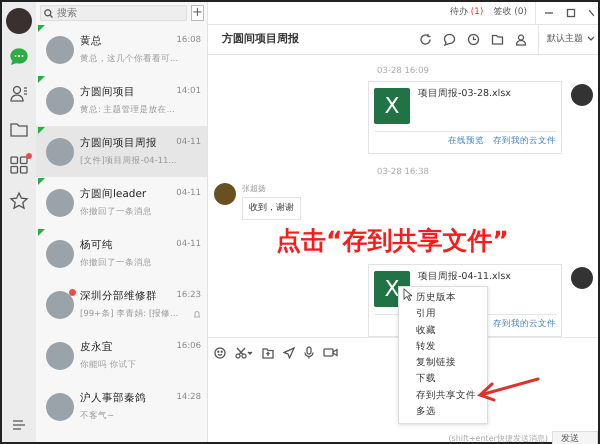 Image resolution: width=600 pixels, height=444 pixels. I want to click on chat-list-item: 沪人事部秦鸽 14:28 不客气~, so click(121, 406).